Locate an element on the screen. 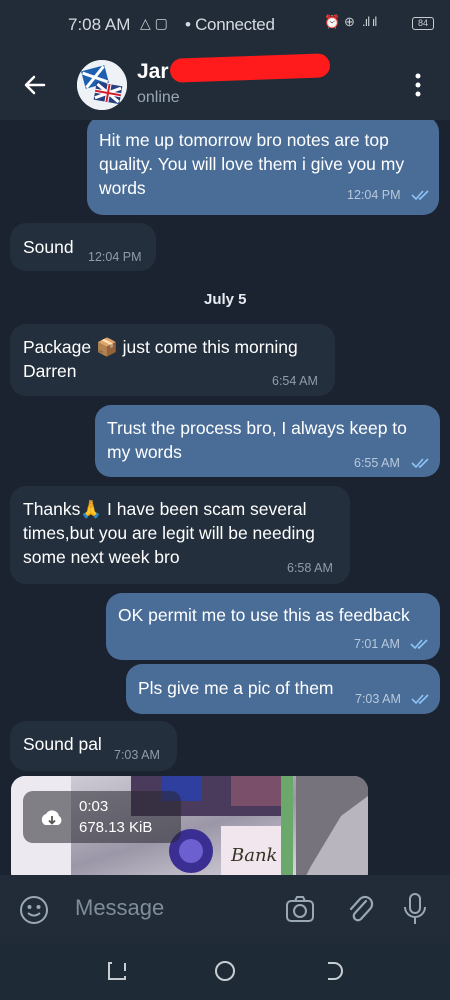 This screenshot has height=1000, width=450. message-time: 6:55 AM is located at coordinates (377, 463).